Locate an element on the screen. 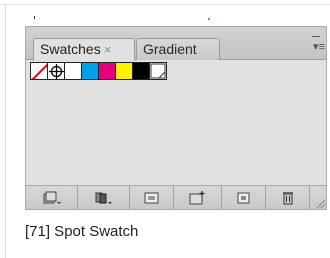  none-swatch is located at coordinates (39, 71).